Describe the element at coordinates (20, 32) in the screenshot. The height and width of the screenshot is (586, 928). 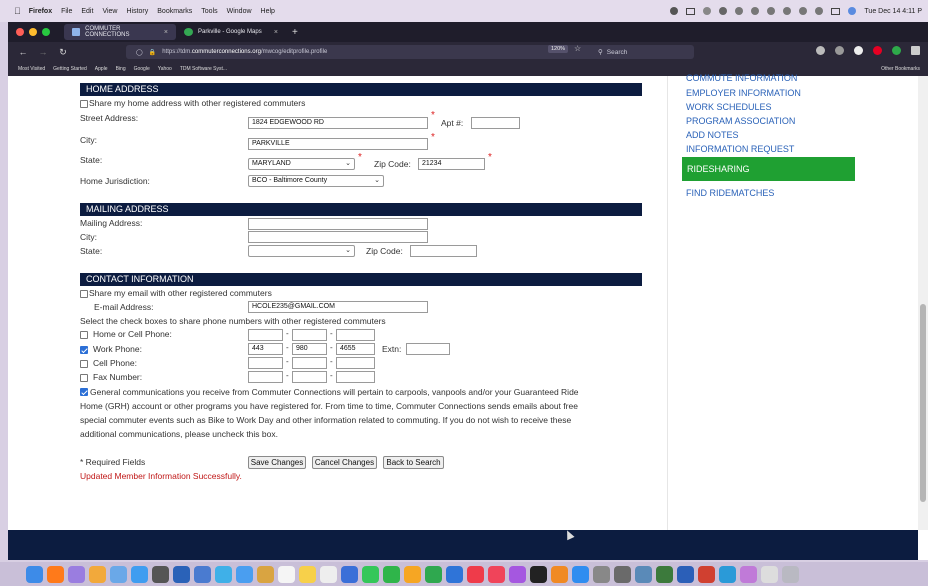
I see `close-window-icon` at that location.